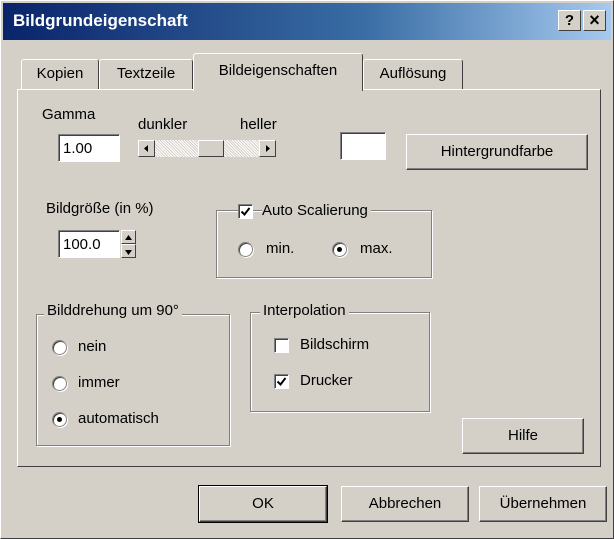 This screenshot has width=614, height=539. I want to click on radio-automatisch-dot, so click(59, 419).